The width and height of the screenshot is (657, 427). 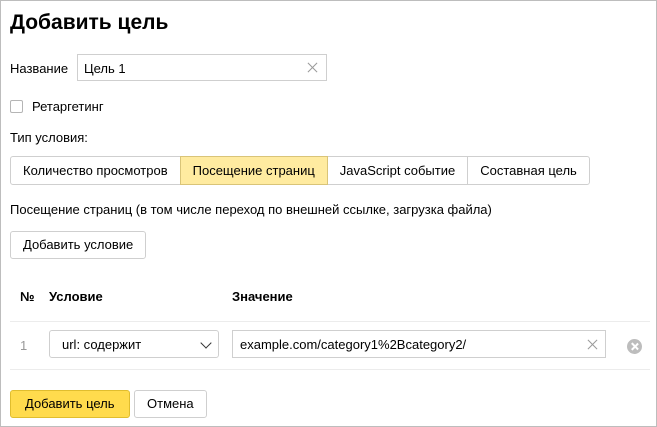 What do you see at coordinates (397, 170) in the screenshot?
I see `tab-javascript-event: JavaScript событие` at bounding box center [397, 170].